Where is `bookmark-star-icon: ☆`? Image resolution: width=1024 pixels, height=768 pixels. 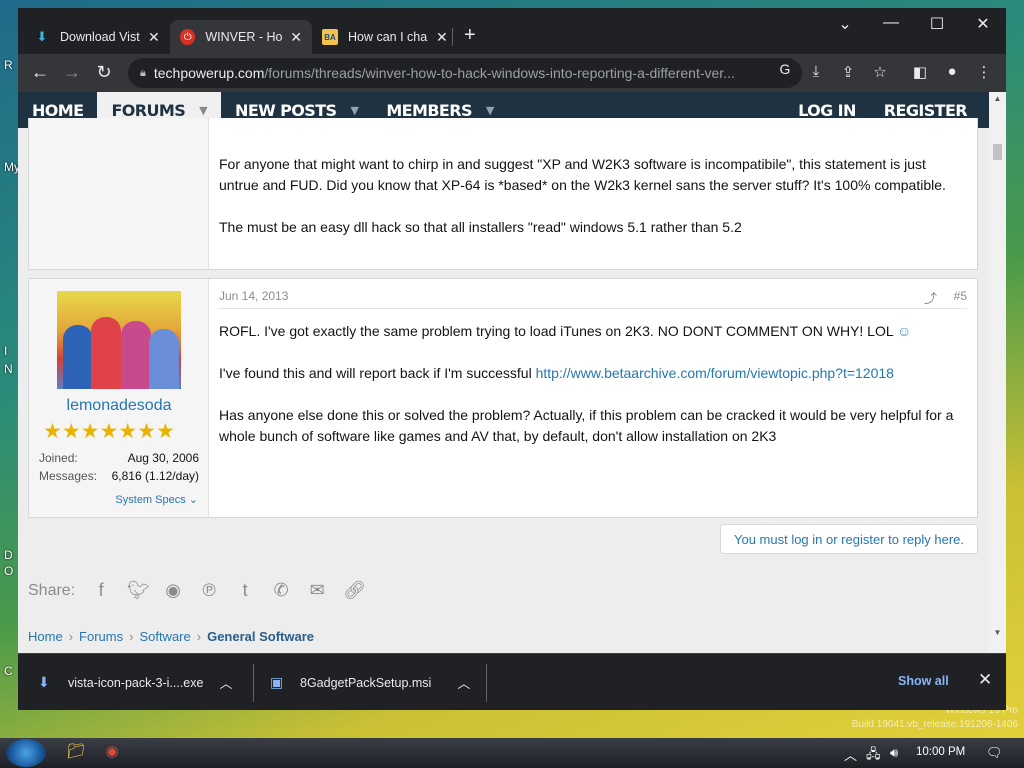
bookmark-star-icon: ☆ is located at coordinates (880, 72).